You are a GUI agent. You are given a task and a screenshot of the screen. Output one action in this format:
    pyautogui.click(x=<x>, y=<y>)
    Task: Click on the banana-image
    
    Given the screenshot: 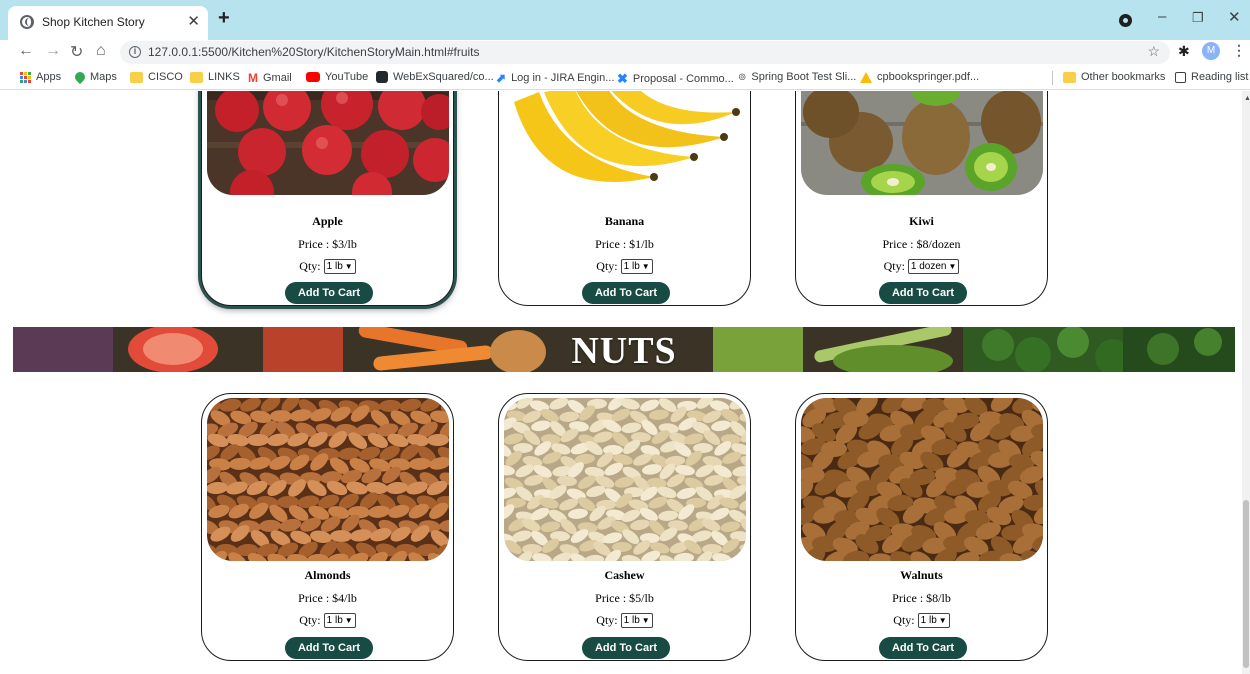 What is the action you would take?
    pyautogui.click(x=625, y=143)
    